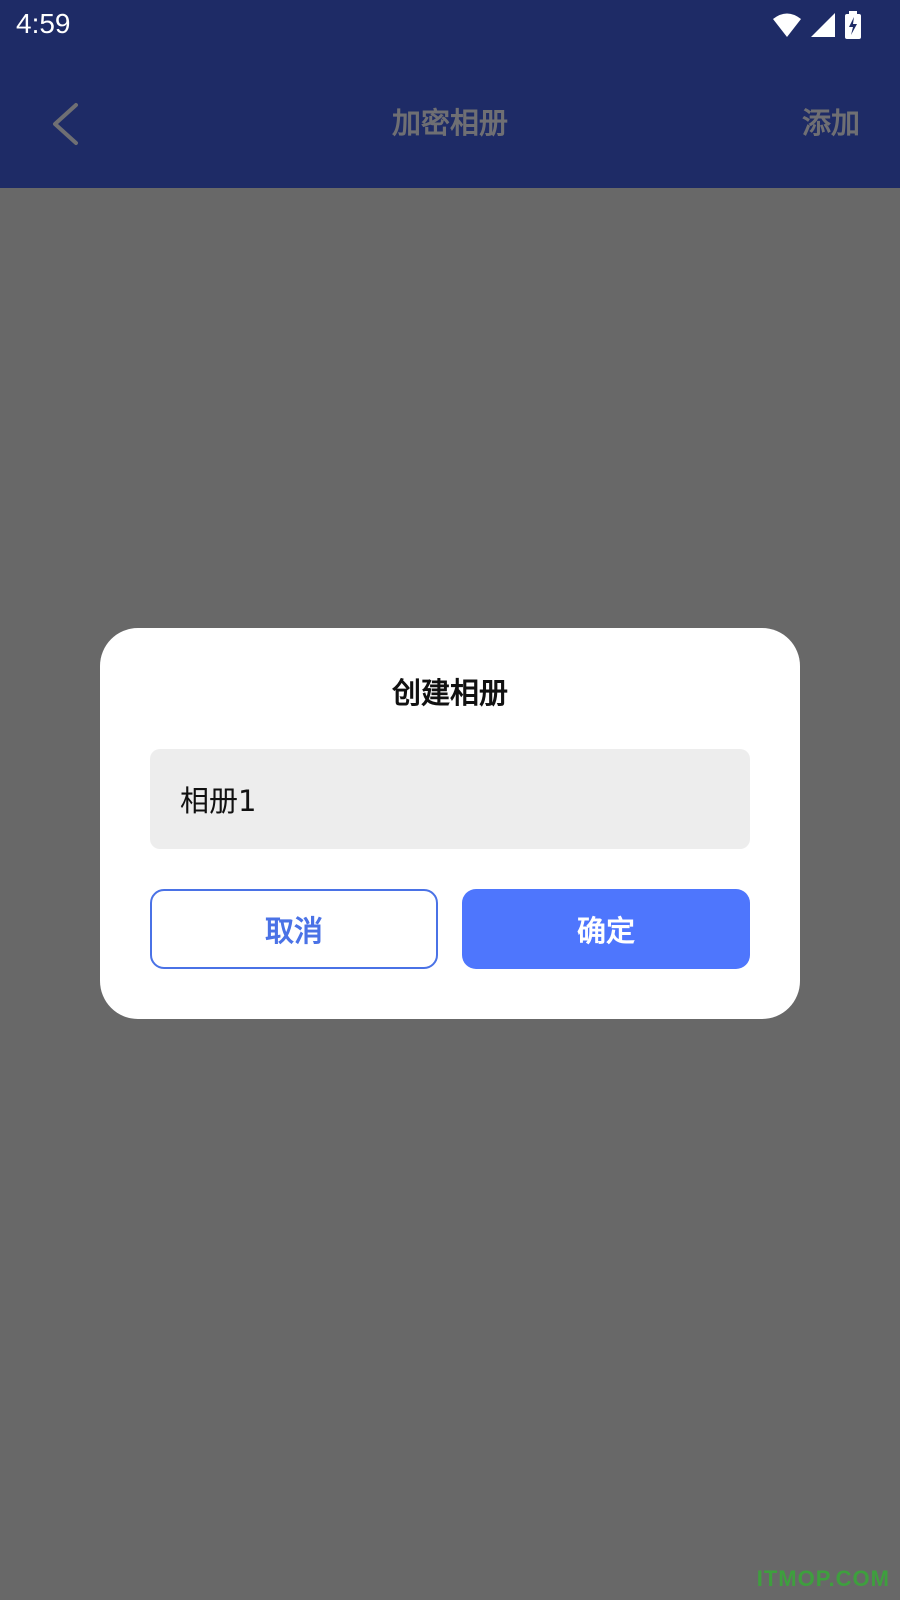 This screenshot has height=1600, width=900. Describe the element at coordinates (853, 25) in the screenshot. I see `battery-charging-icon` at that location.